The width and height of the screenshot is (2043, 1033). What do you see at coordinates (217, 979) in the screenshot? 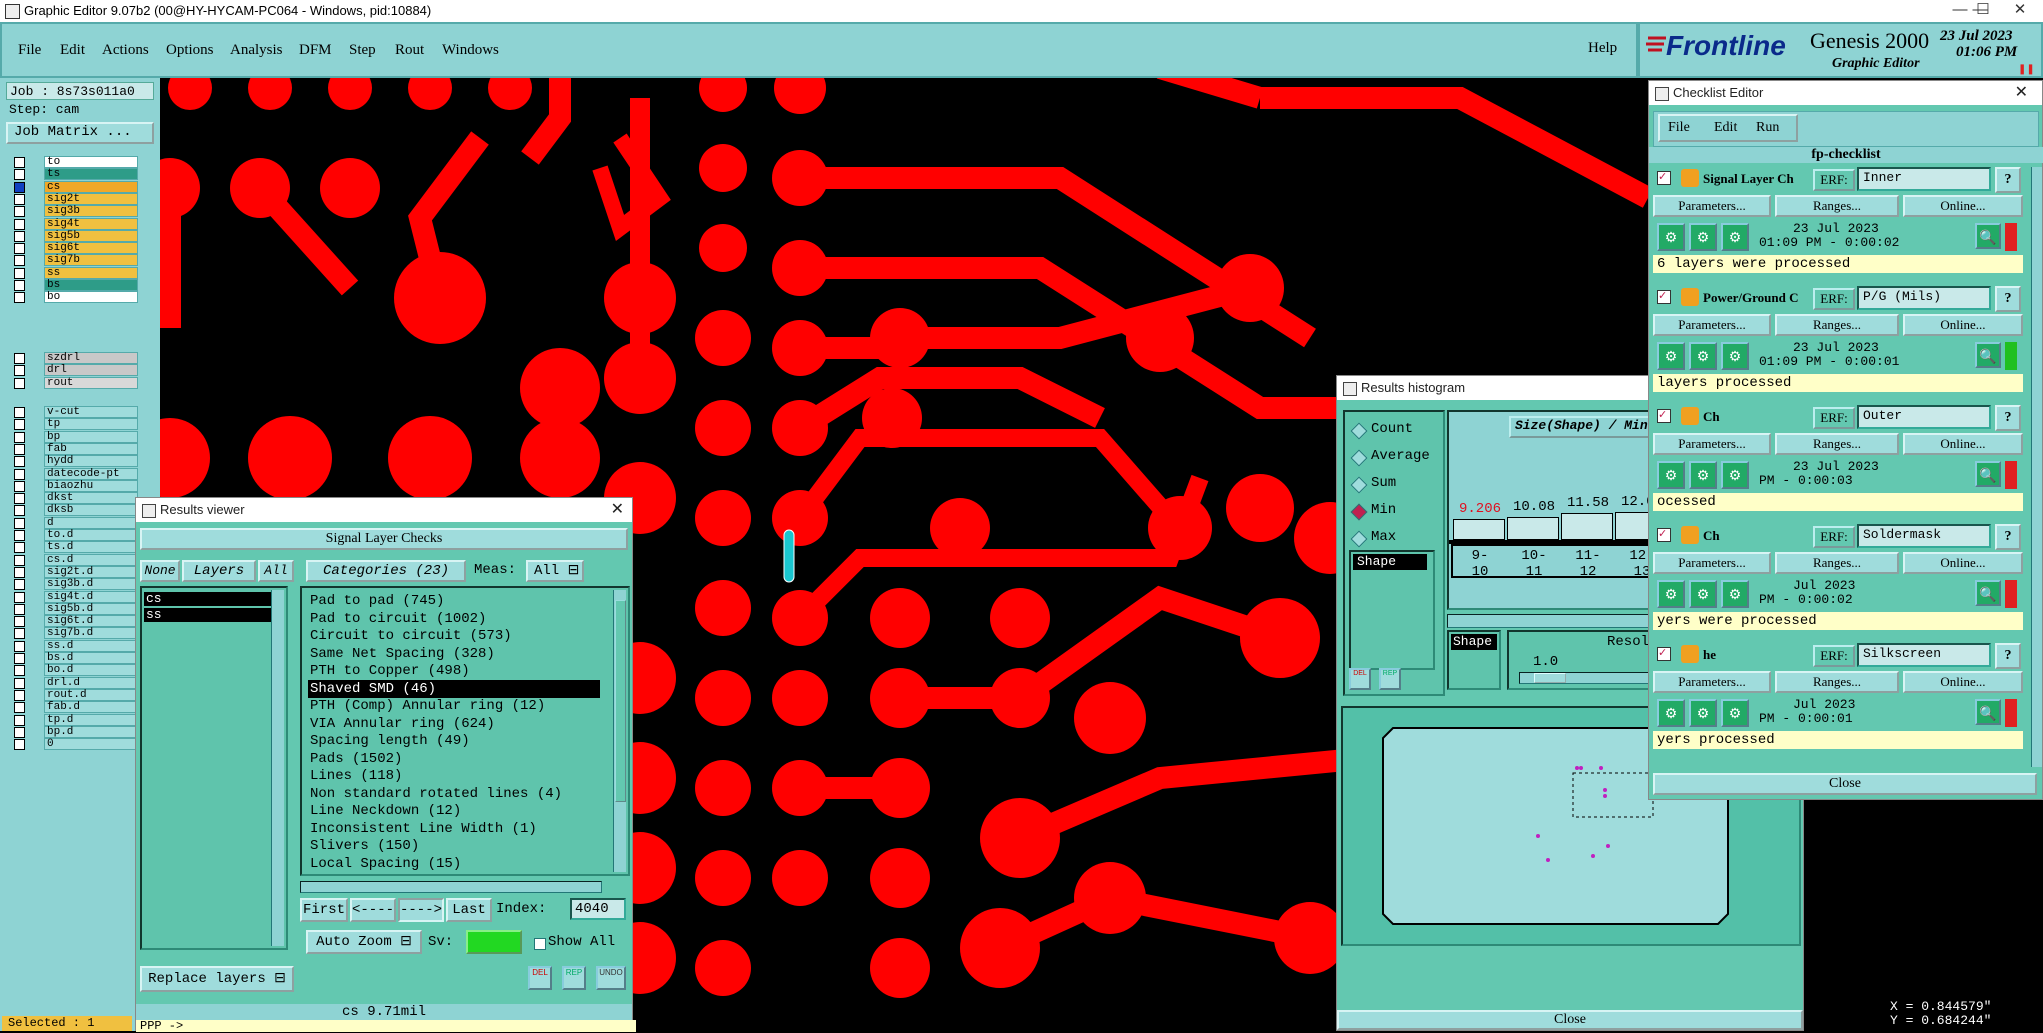
I see `replace-layers-dropdown: Replace layers ⊟` at bounding box center [217, 979].